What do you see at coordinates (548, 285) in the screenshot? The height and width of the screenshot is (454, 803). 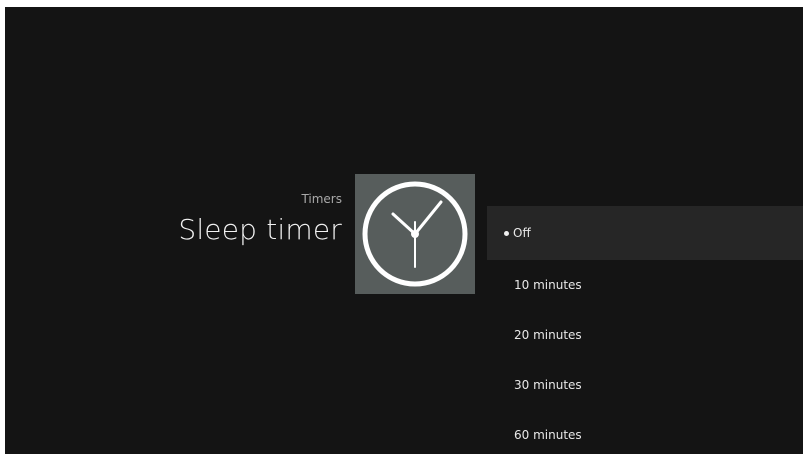 I see `option-label: 10 minutes` at bounding box center [548, 285].